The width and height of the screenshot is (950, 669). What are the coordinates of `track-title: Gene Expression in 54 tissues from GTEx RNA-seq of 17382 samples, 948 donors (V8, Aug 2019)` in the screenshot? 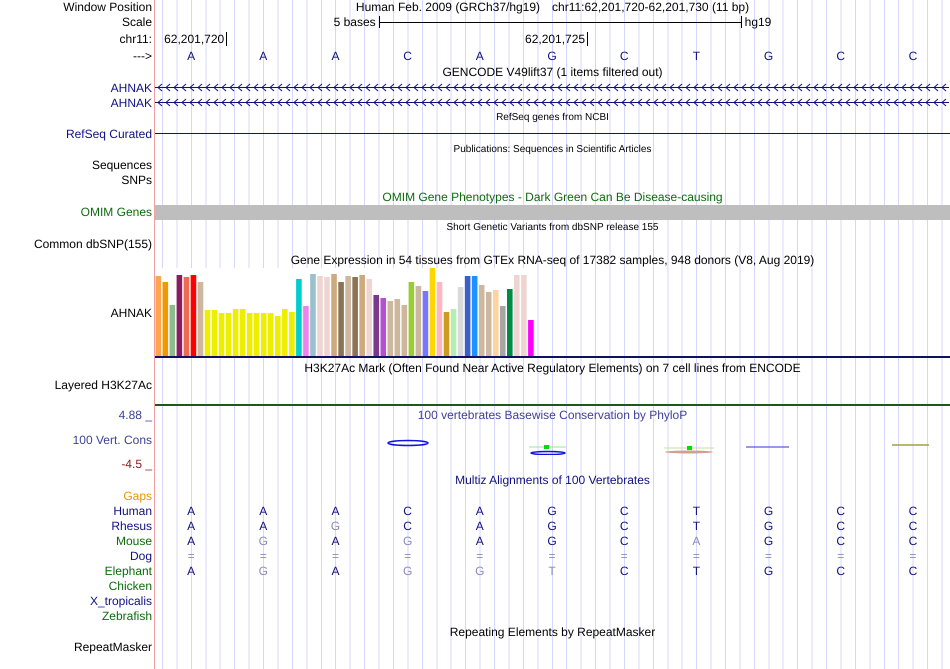 It's located at (552, 260).